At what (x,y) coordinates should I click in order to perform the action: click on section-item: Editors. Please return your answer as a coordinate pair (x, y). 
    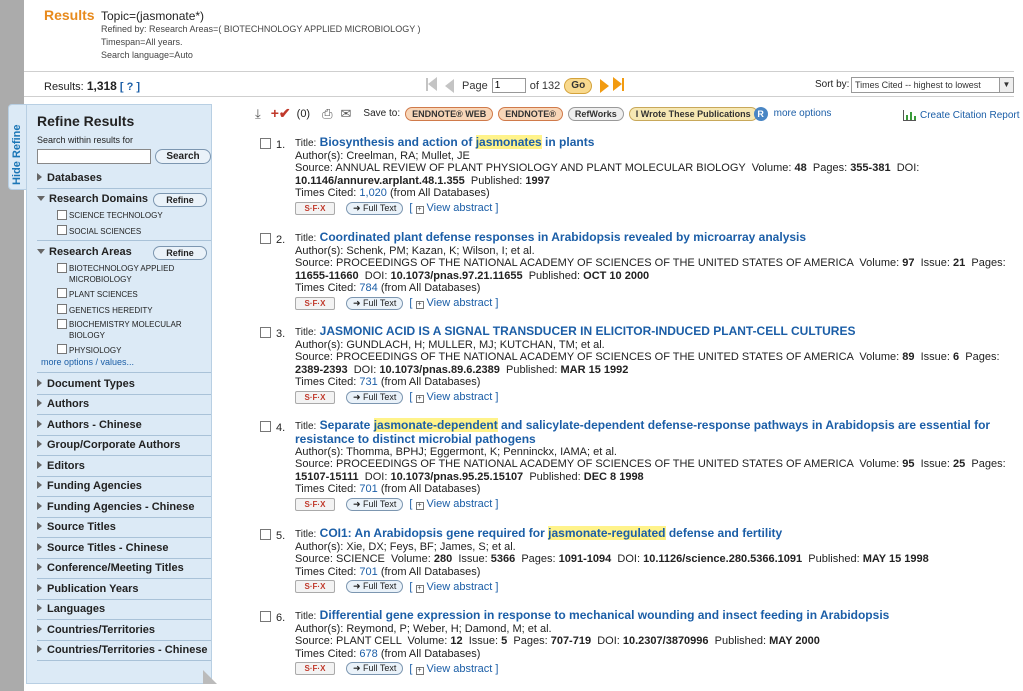
    Looking at the image, I should click on (124, 466).